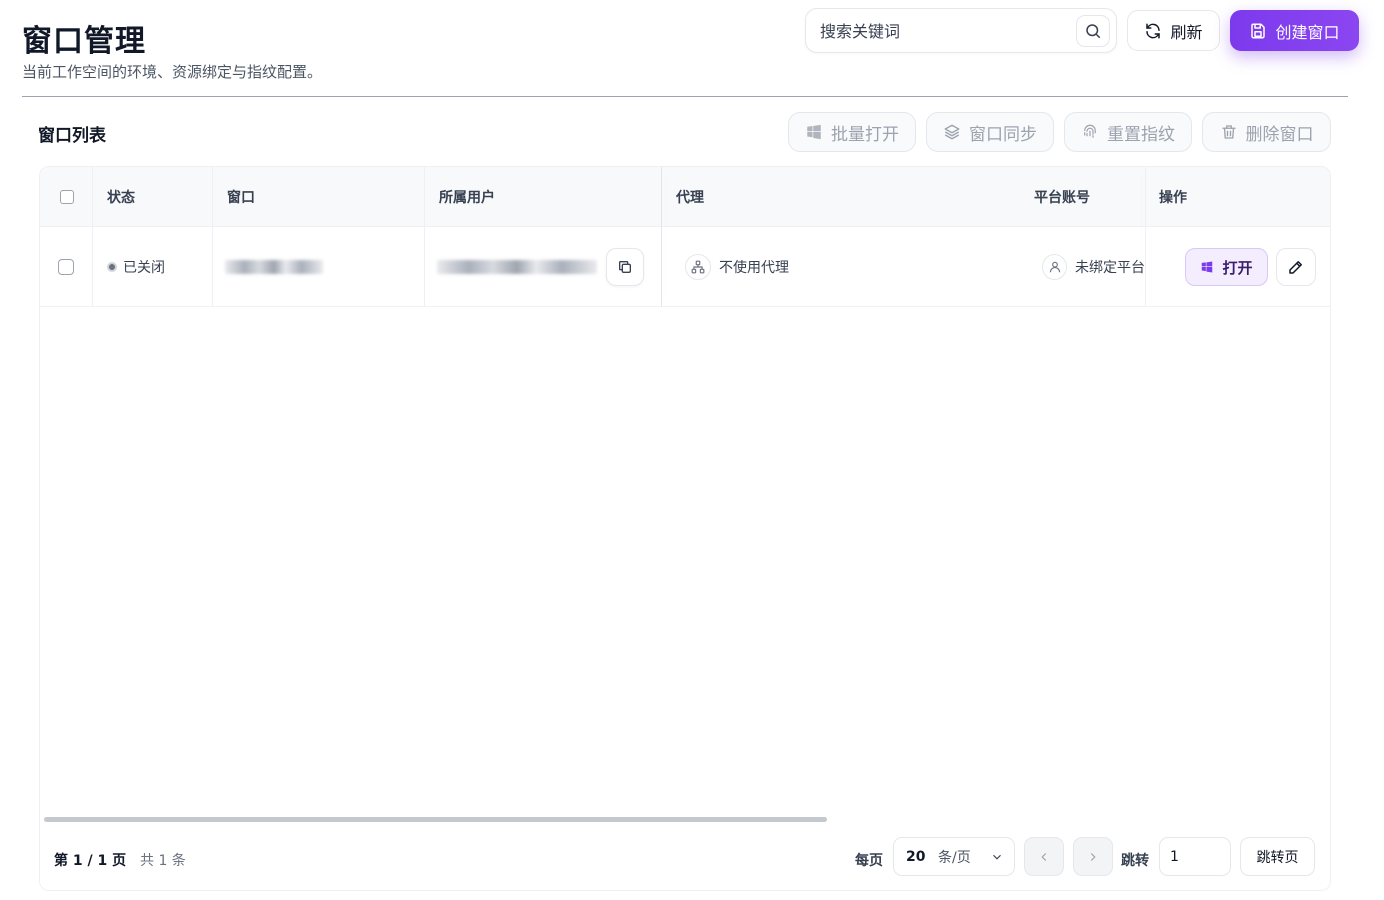 This screenshot has width=1384, height=900. I want to click on copy-button, so click(625, 267).